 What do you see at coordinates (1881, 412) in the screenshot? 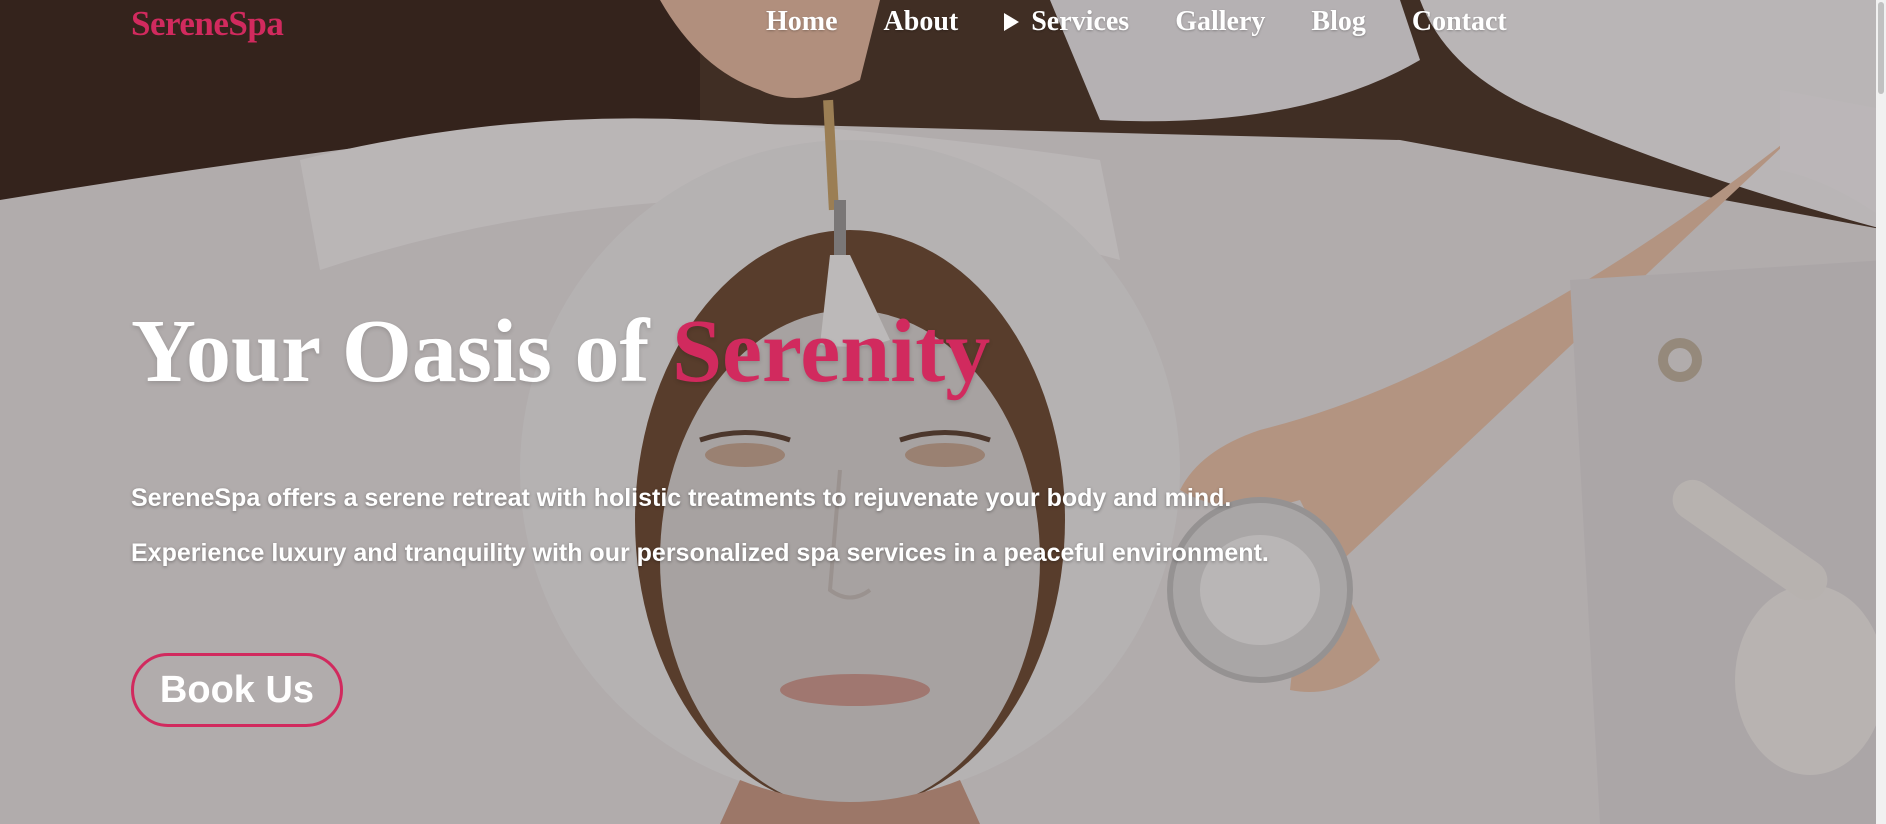
I see `page-scrollbar` at bounding box center [1881, 412].